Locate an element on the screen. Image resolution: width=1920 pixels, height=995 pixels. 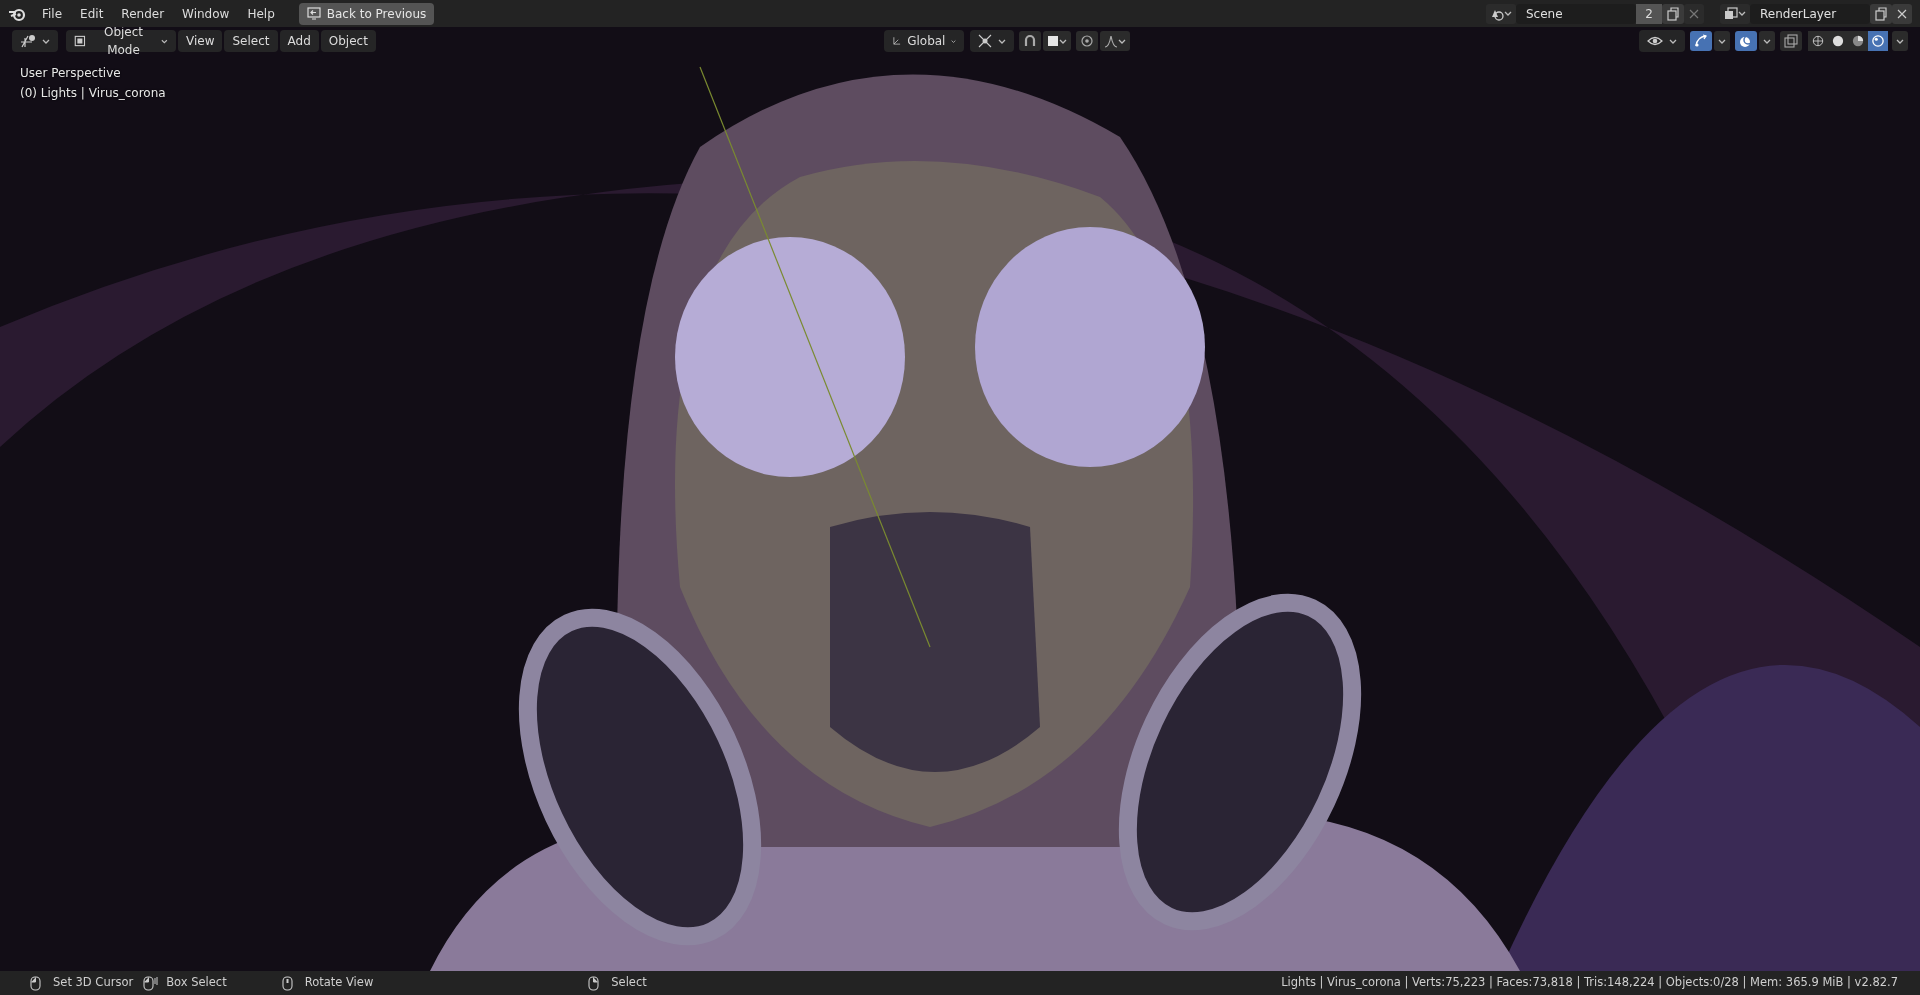
menu-item: Add is located at coordinates (299, 41).